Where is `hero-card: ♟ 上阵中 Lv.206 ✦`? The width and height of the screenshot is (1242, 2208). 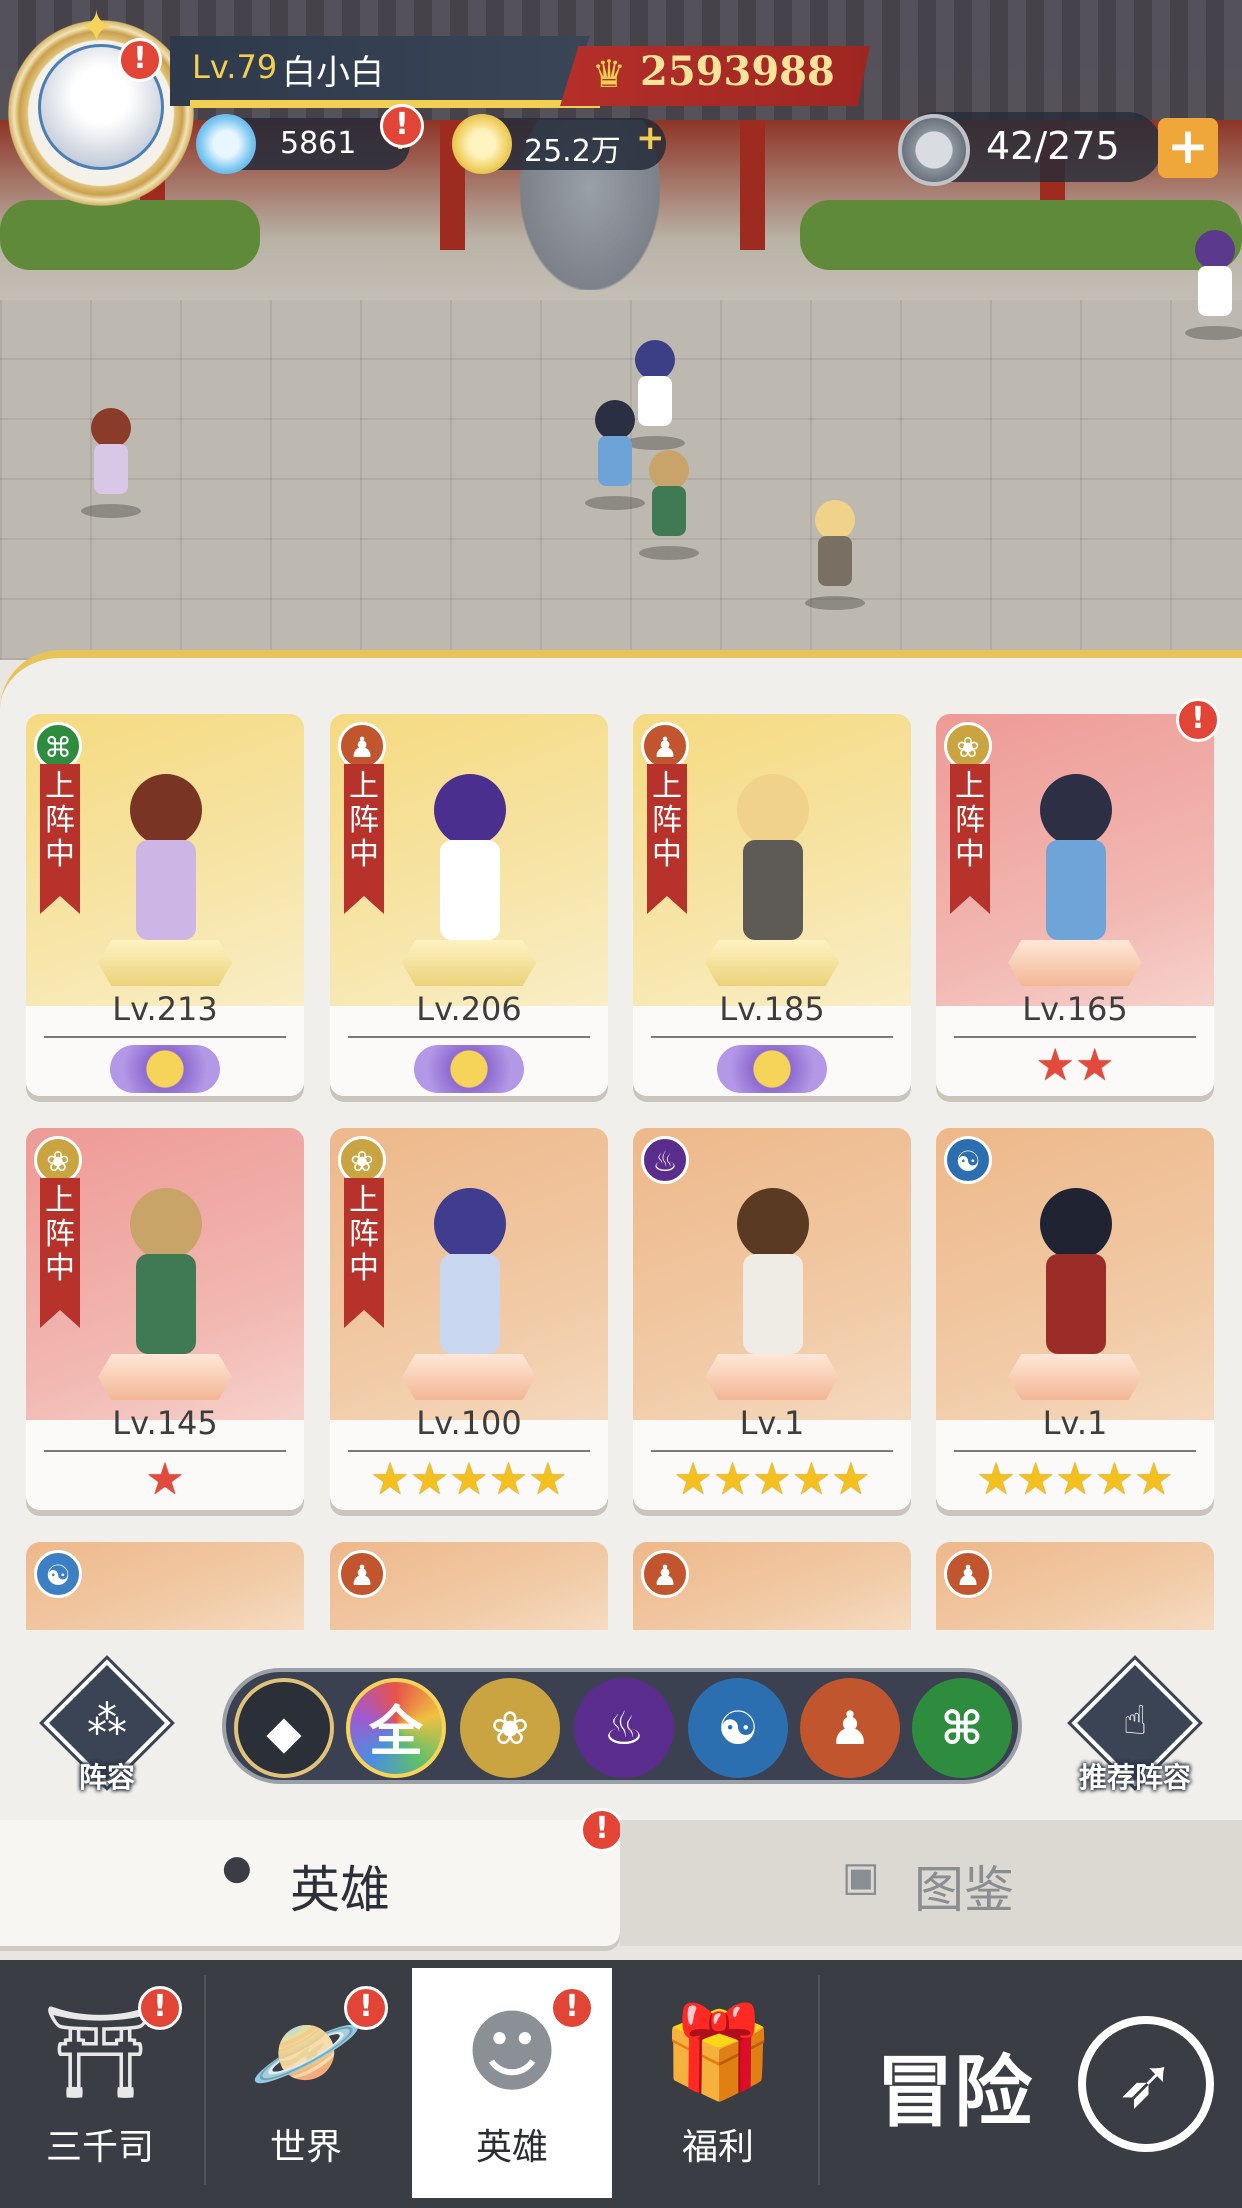
hero-card: ♟ 上阵中 Lv.206 ✦ is located at coordinates (469, 905).